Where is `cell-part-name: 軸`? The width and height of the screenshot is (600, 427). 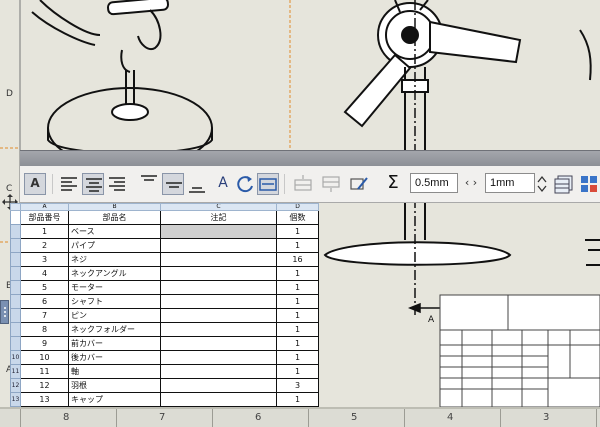 cell-part-name: 軸 is located at coordinates (114, 371).